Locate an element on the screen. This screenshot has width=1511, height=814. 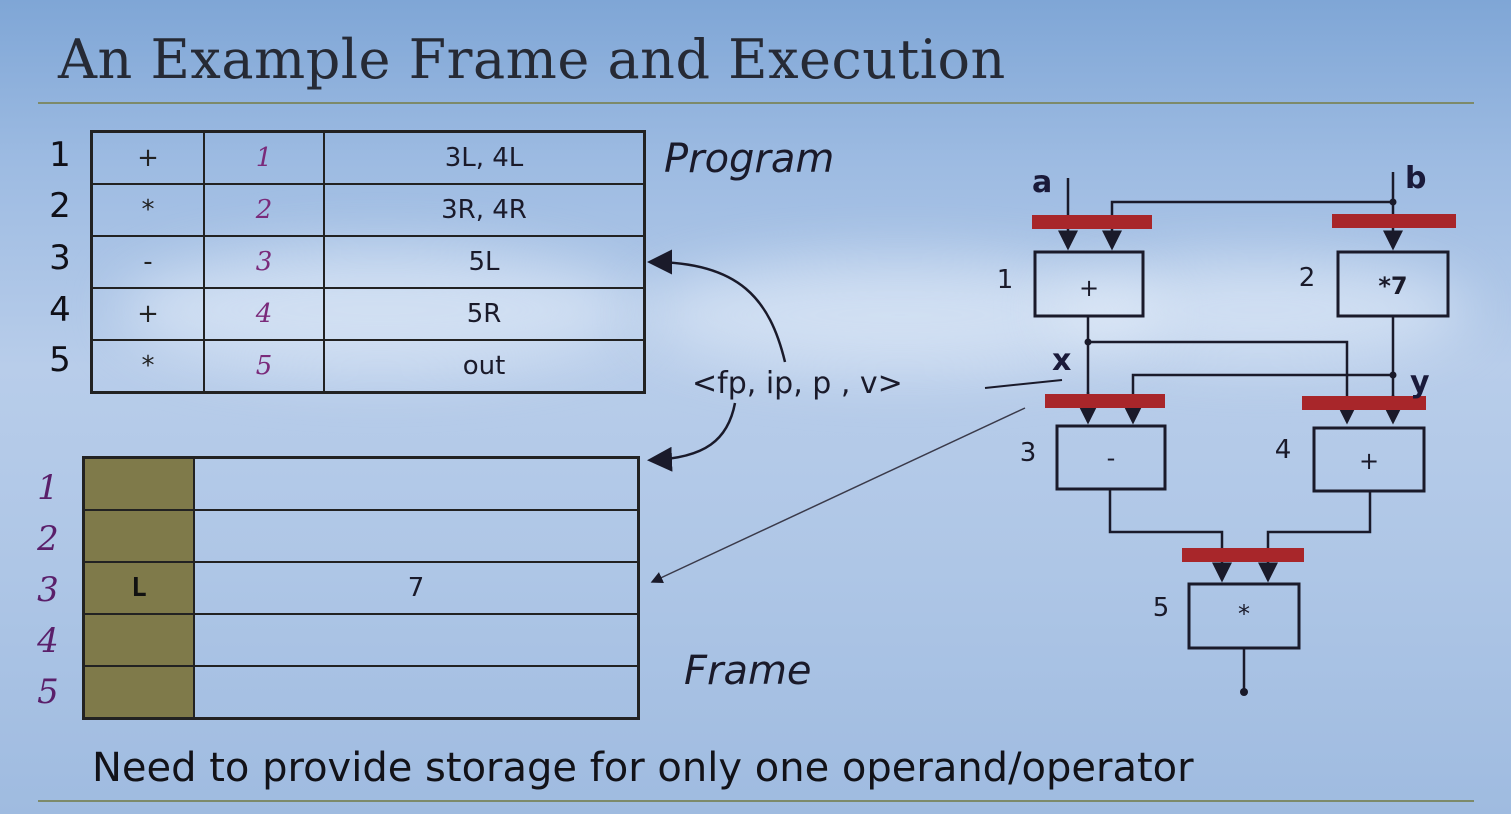
pointer-arrow-frame is located at coordinates (692, 437).